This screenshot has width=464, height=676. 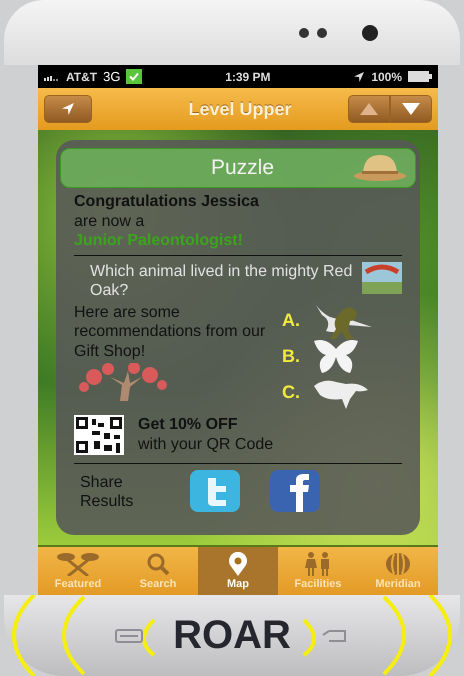 What do you see at coordinates (111, 76) in the screenshot?
I see `network-type: 3G` at bounding box center [111, 76].